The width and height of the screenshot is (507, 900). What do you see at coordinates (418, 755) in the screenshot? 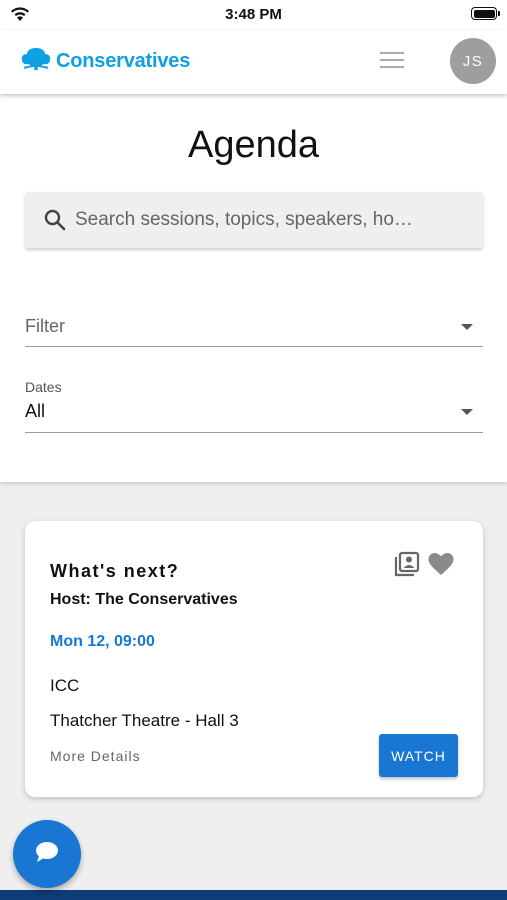
I see `watch-button: WATCH` at bounding box center [418, 755].